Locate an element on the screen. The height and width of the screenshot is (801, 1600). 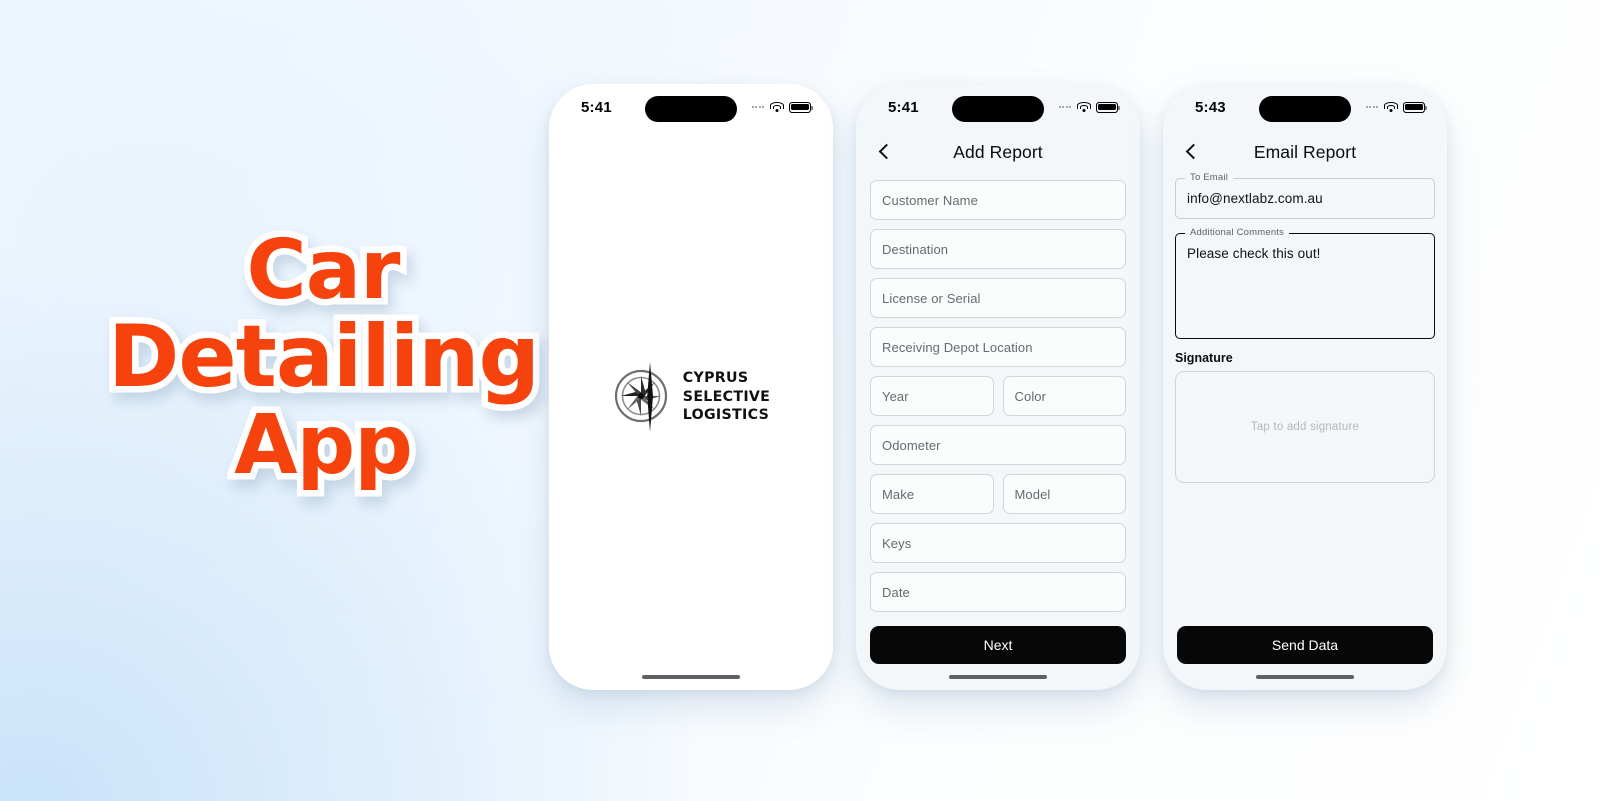
hero-title-line-3: App is located at coordinates (324, 445).